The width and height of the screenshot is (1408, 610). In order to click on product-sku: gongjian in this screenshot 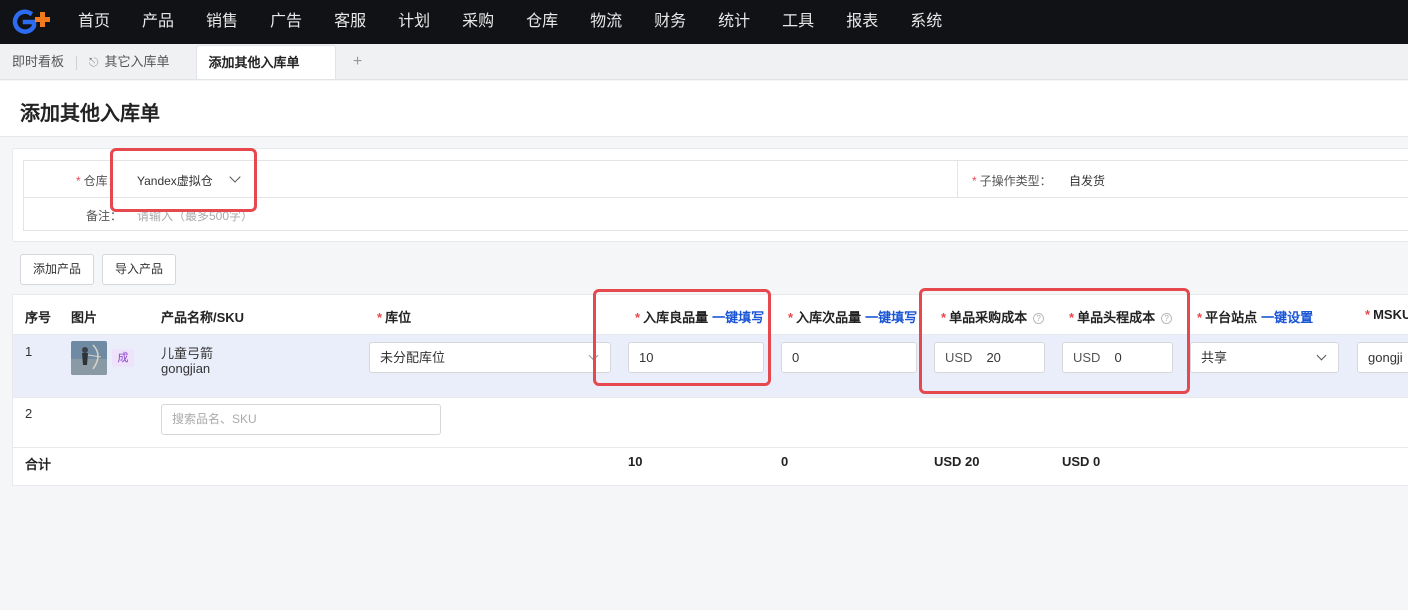, I will do `click(186, 368)`.